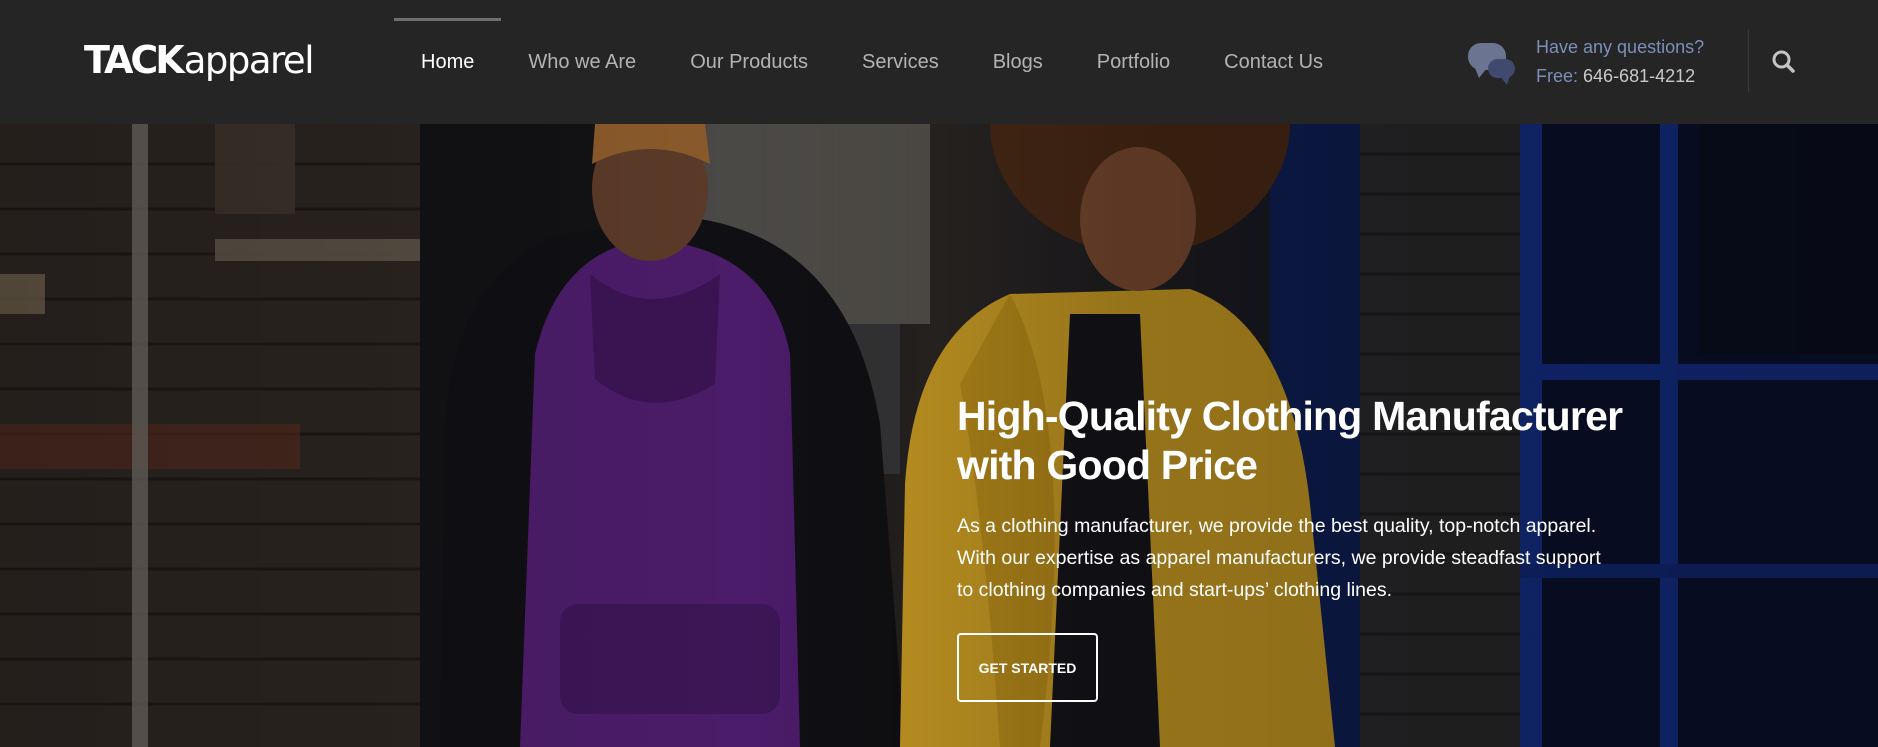 Image resolution: width=1878 pixels, height=747 pixels. Describe the element at coordinates (1748, 61) in the screenshot. I see `header-divider` at that location.